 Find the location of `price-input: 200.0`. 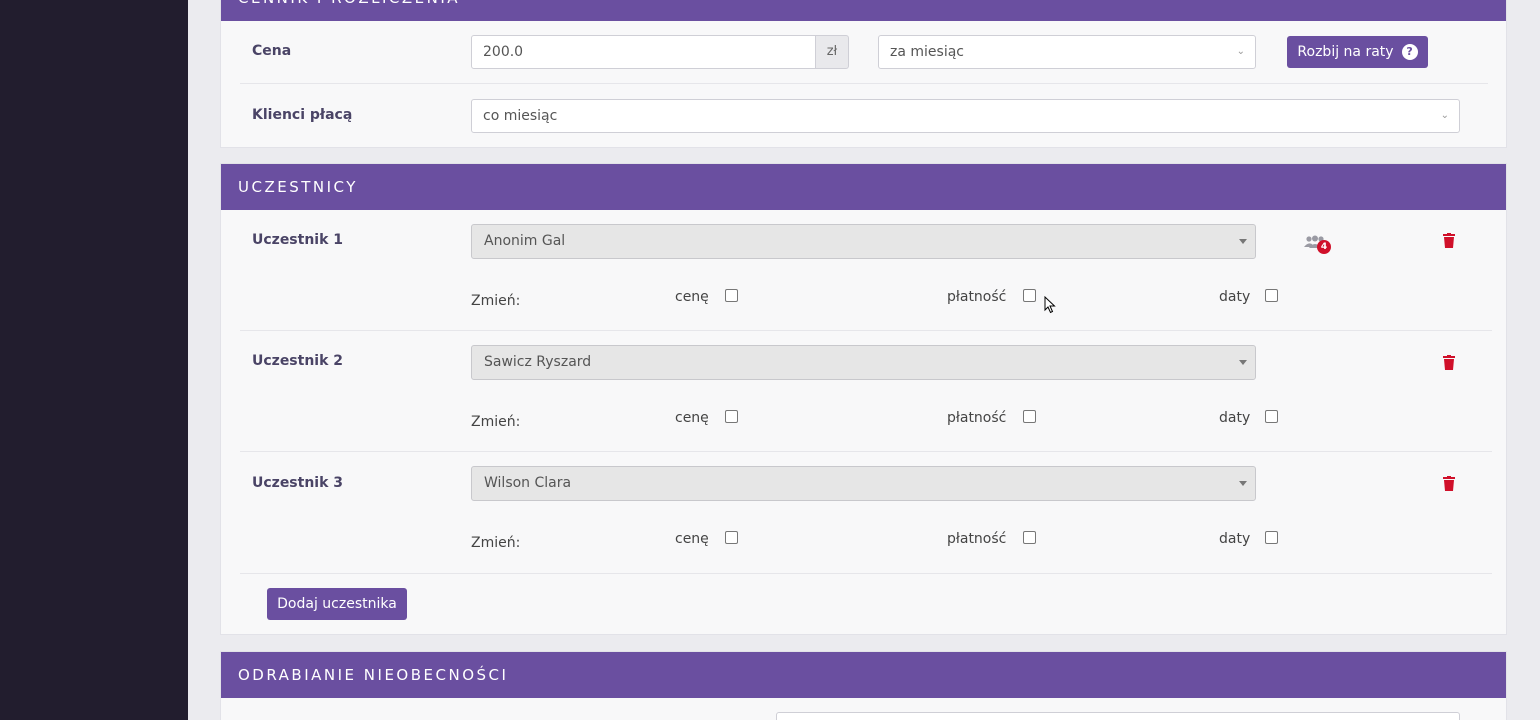

price-input: 200.0 is located at coordinates (643, 52).